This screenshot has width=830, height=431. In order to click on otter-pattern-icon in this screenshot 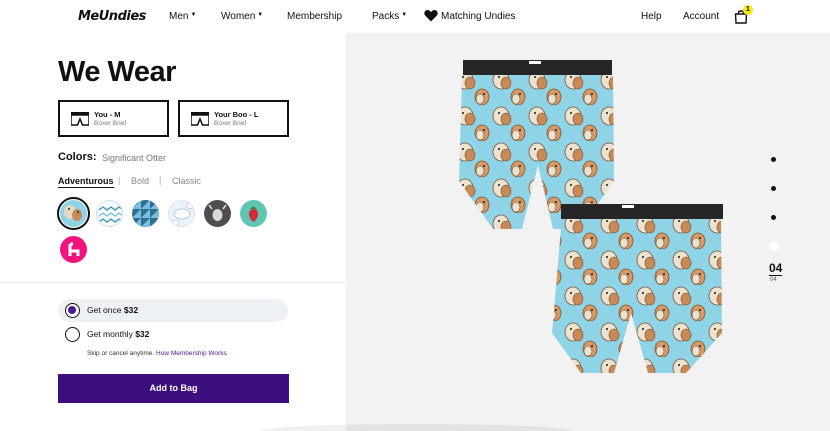, I will do `click(73, 213)`.